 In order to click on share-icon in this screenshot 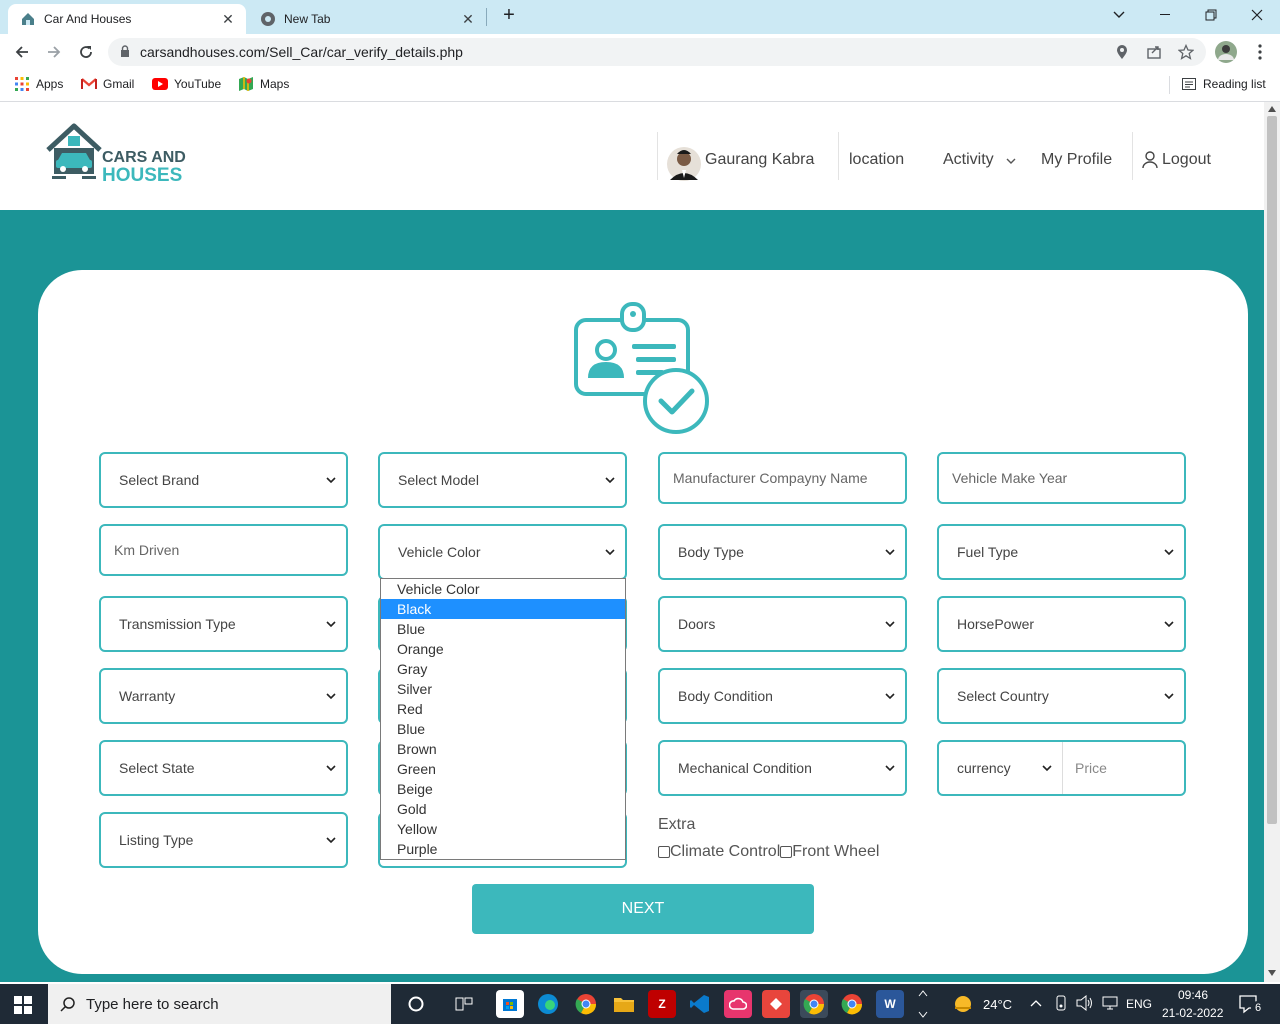, I will do `click(1154, 52)`.